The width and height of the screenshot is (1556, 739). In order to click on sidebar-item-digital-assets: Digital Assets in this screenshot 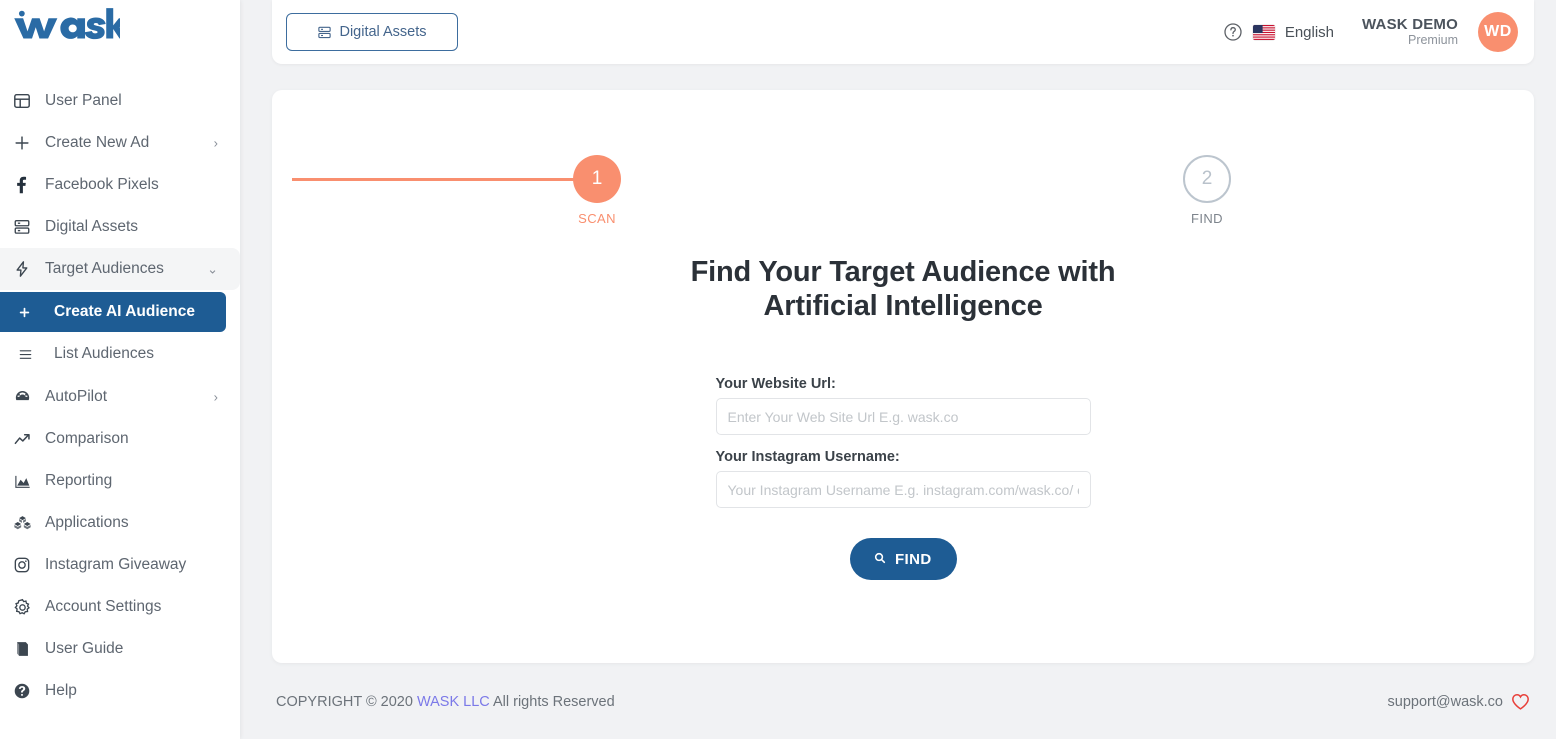, I will do `click(120, 227)`.